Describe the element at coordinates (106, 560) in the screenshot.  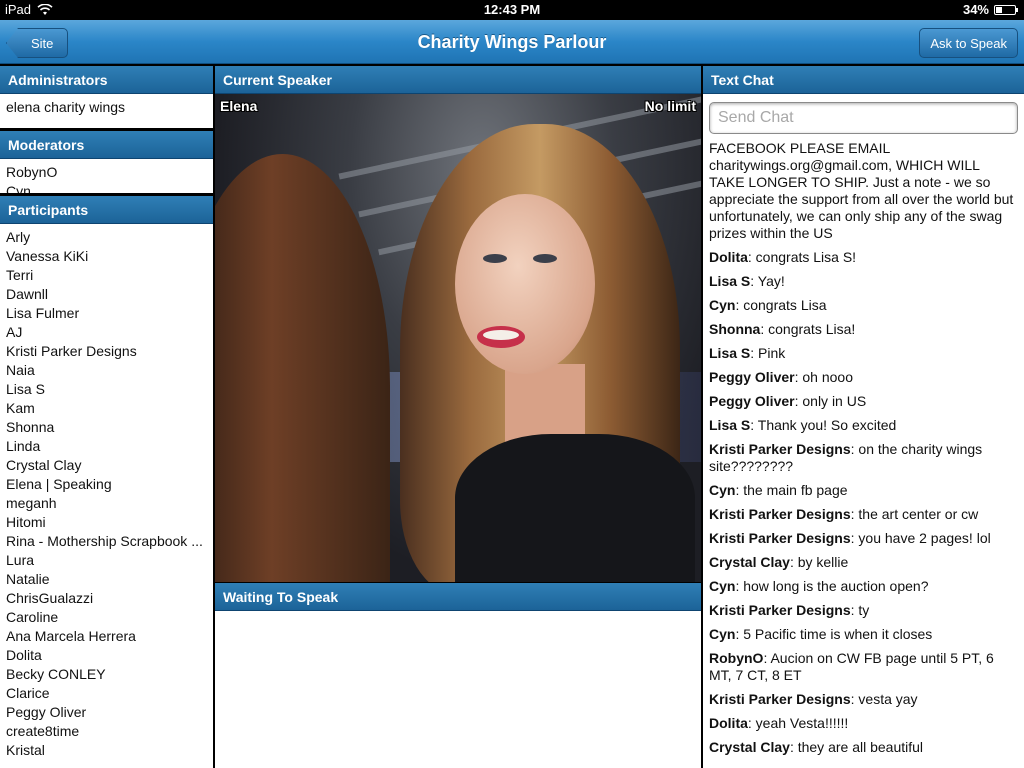
I see `participant-item: Lura` at that location.